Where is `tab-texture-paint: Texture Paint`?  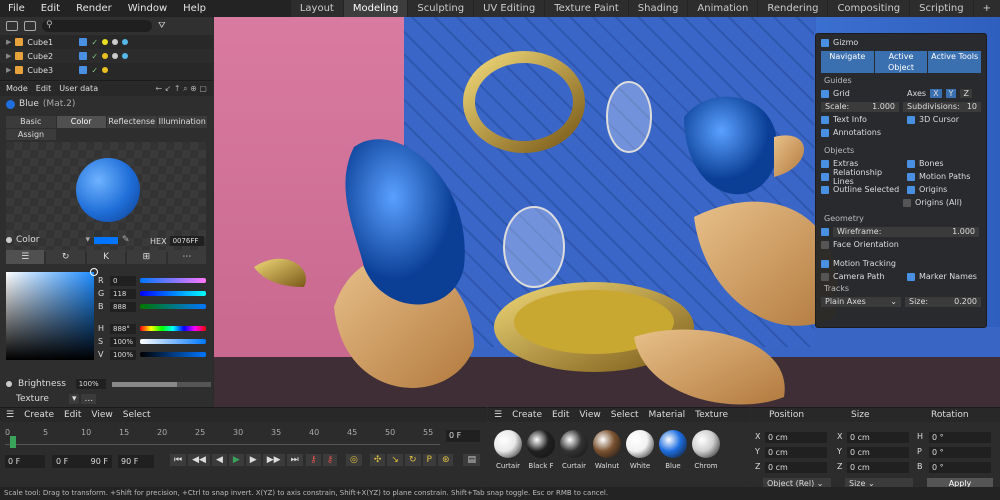
tab-texture-paint: Texture Paint is located at coordinates (586, 8).